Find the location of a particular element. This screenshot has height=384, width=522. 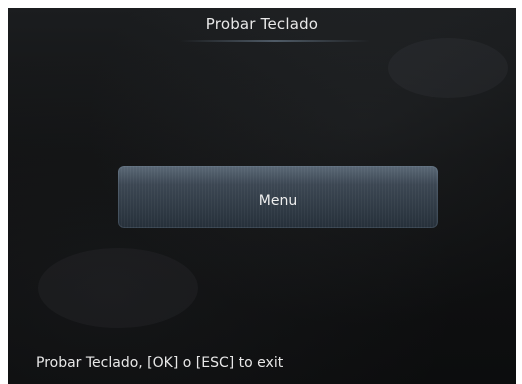

status-instructions: Probar Teclado, [OK] o [ESC] to exit is located at coordinates (160, 363).